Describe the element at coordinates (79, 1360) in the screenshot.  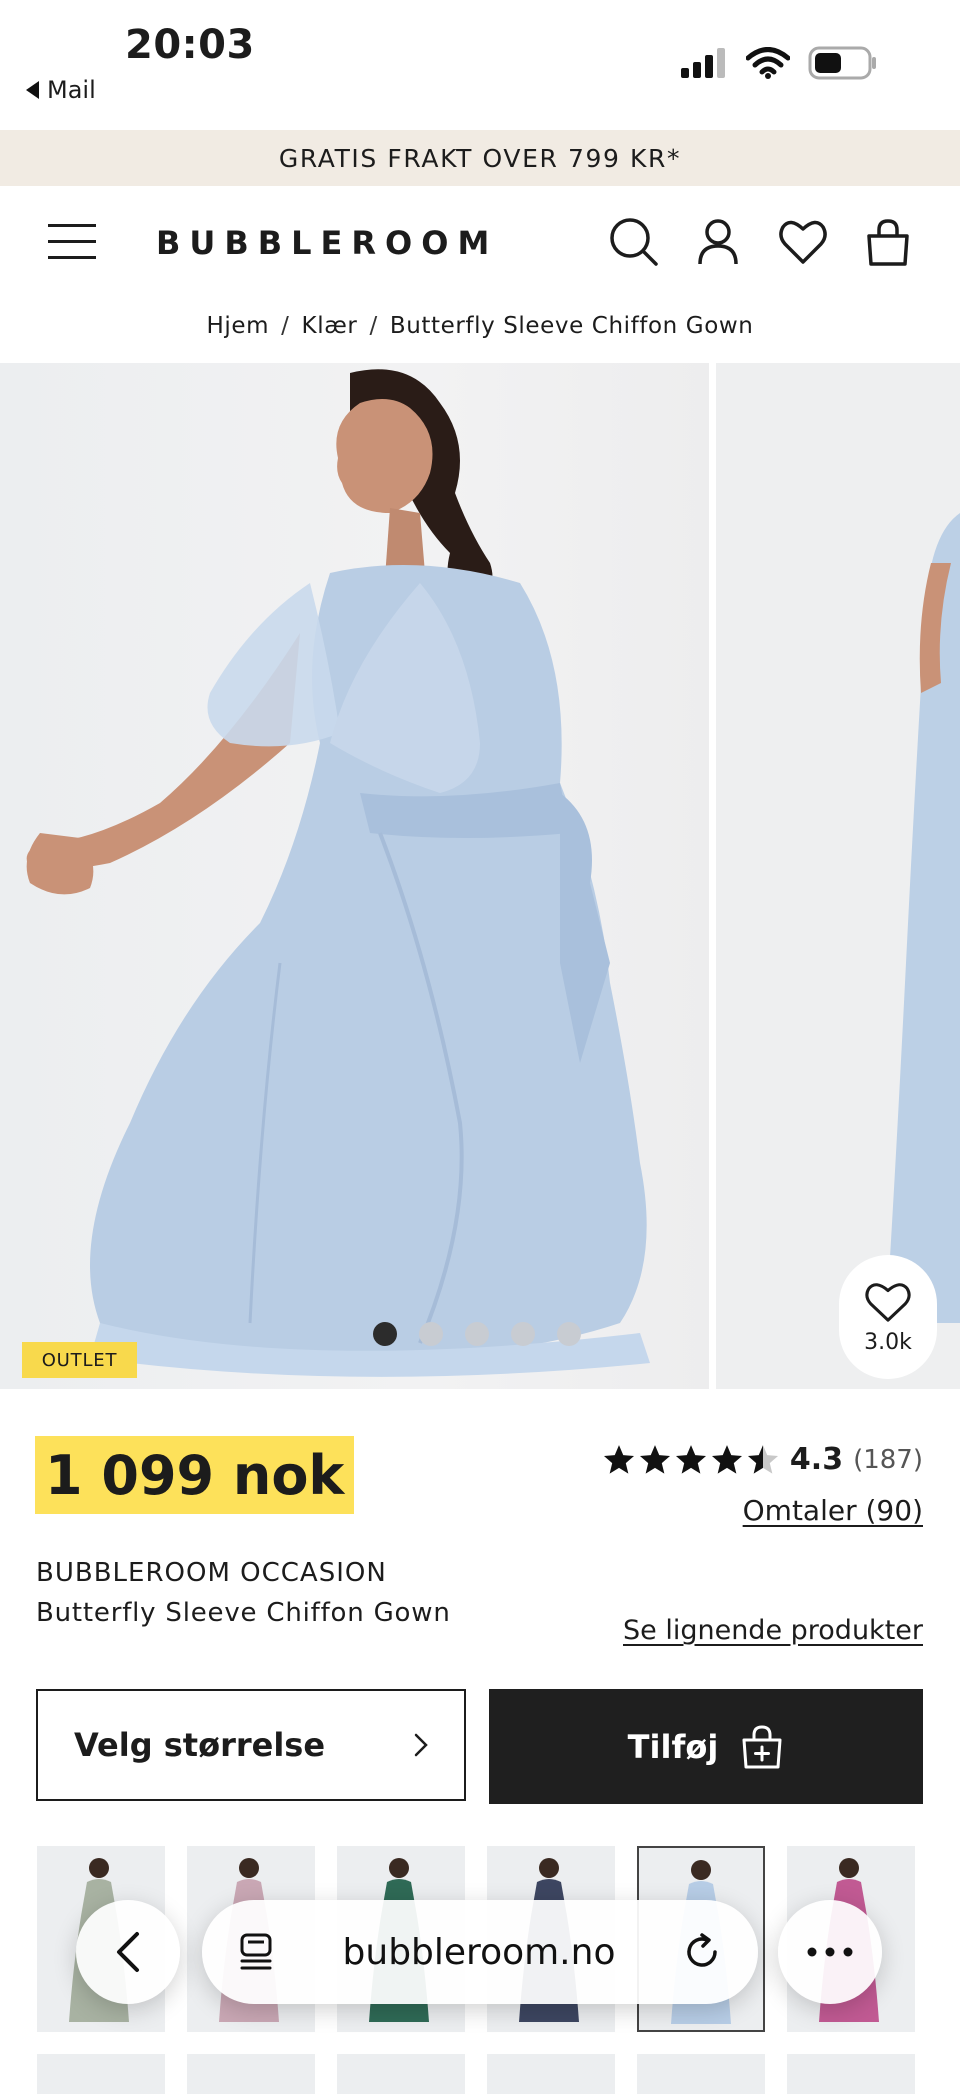
I see `outlet-badge: OUTLET` at that location.